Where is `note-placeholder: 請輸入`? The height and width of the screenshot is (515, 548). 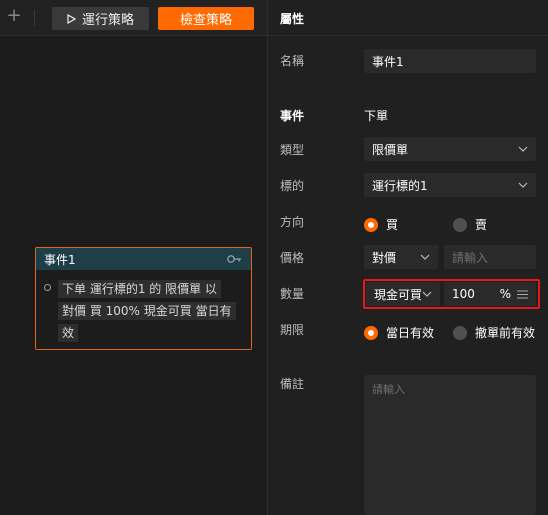
note-placeholder: 請輸入 is located at coordinates (388, 389).